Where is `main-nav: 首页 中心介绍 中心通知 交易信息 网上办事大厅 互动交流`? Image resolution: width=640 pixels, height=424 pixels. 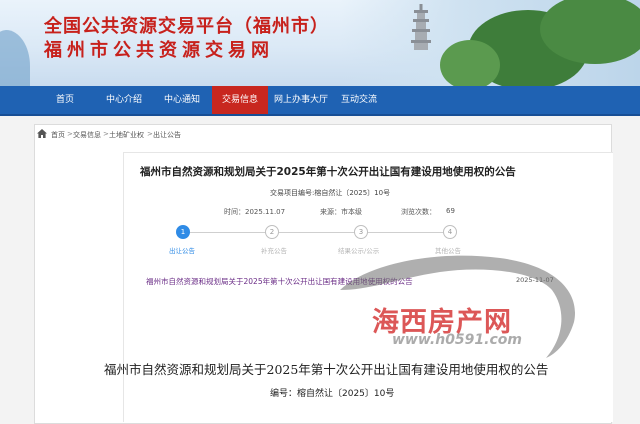
main-nav: 首页 中心介绍 中心通知 交易信息 网上办事大厅 互动交流 is located at coordinates (320, 101).